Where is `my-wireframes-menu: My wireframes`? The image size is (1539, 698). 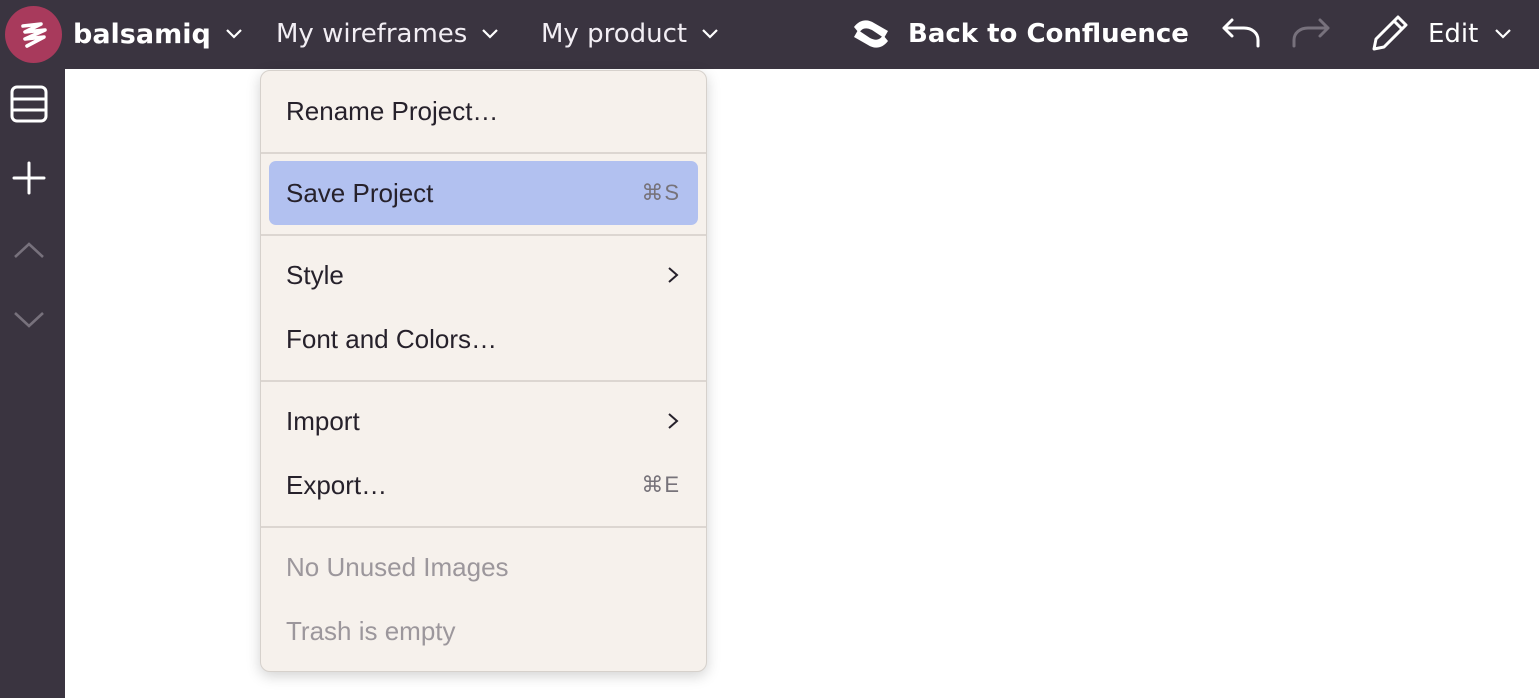
my-wireframes-menu: My wireframes is located at coordinates (387, 34).